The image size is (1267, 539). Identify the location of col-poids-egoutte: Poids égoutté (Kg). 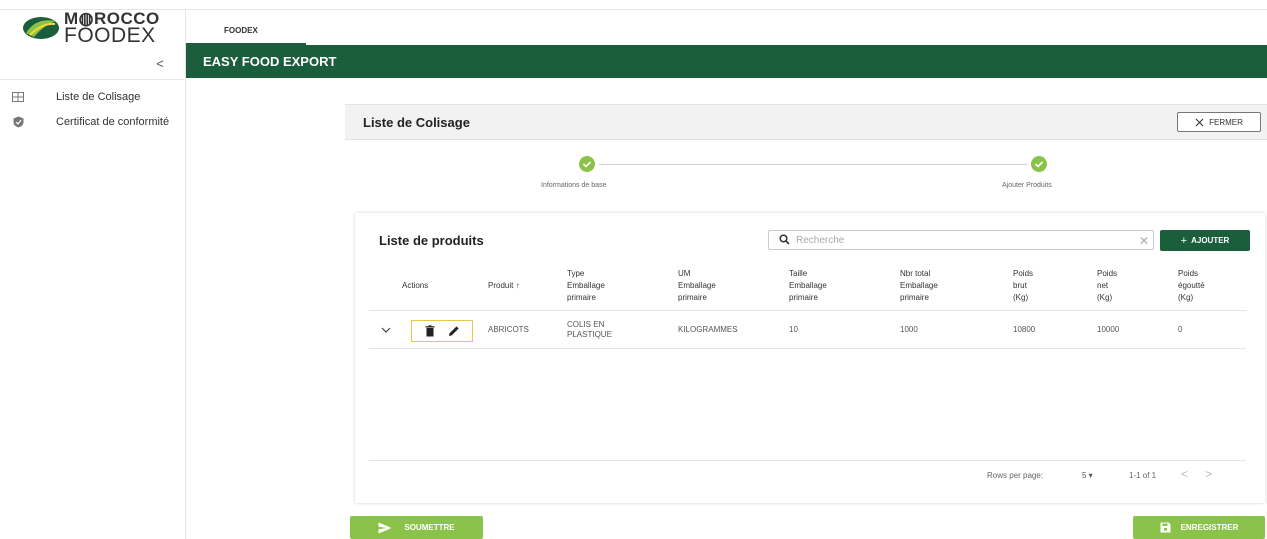
(1191, 285).